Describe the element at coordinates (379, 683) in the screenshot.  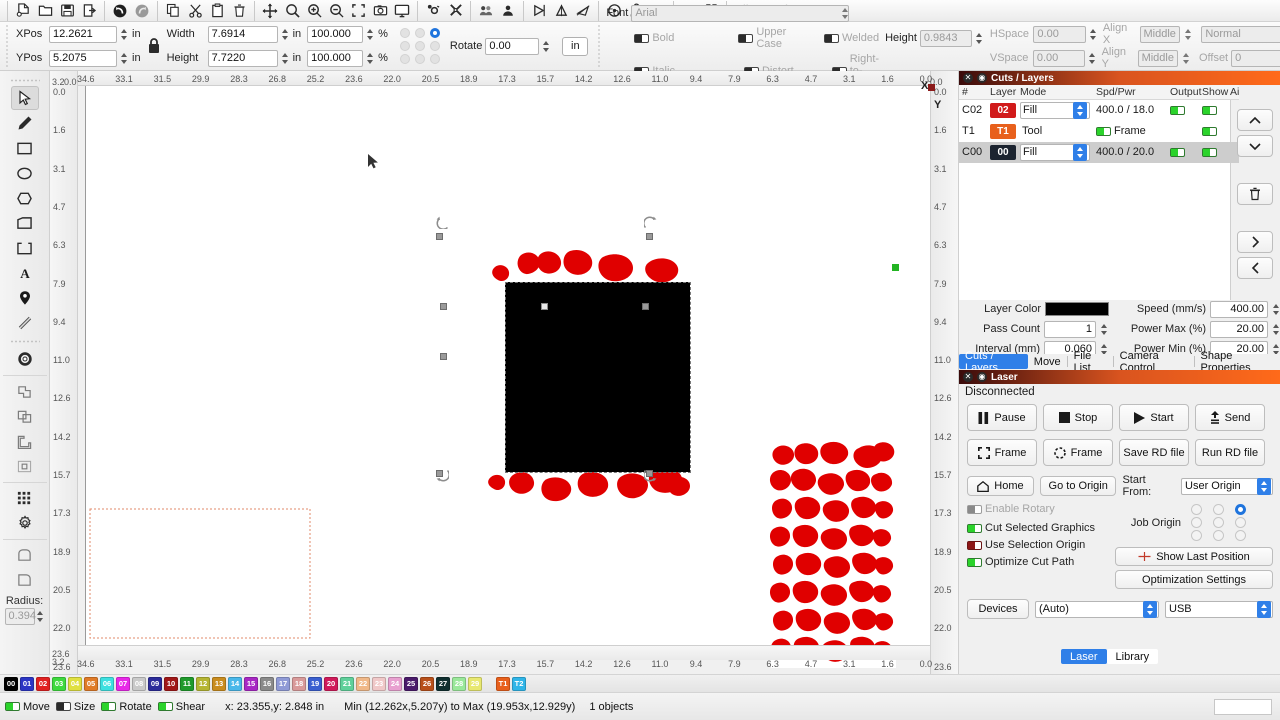
I see `palette-color-23: 23` at that location.